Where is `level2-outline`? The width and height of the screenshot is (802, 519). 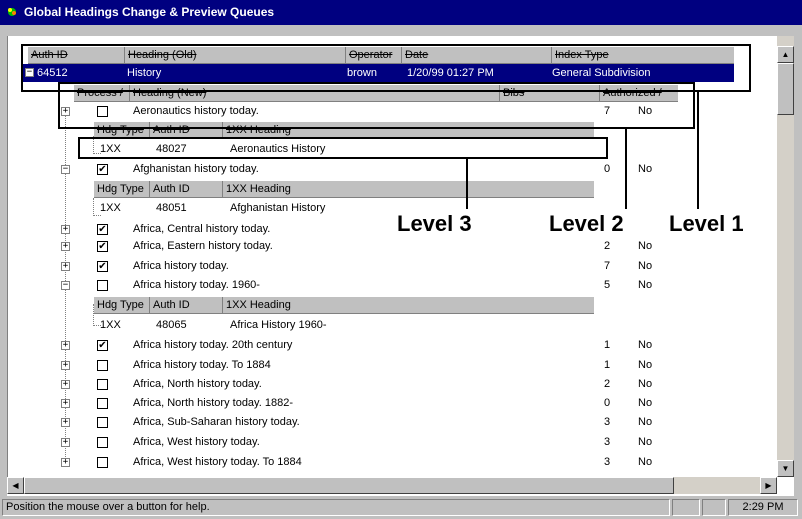
level2-outline is located at coordinates (376, 105).